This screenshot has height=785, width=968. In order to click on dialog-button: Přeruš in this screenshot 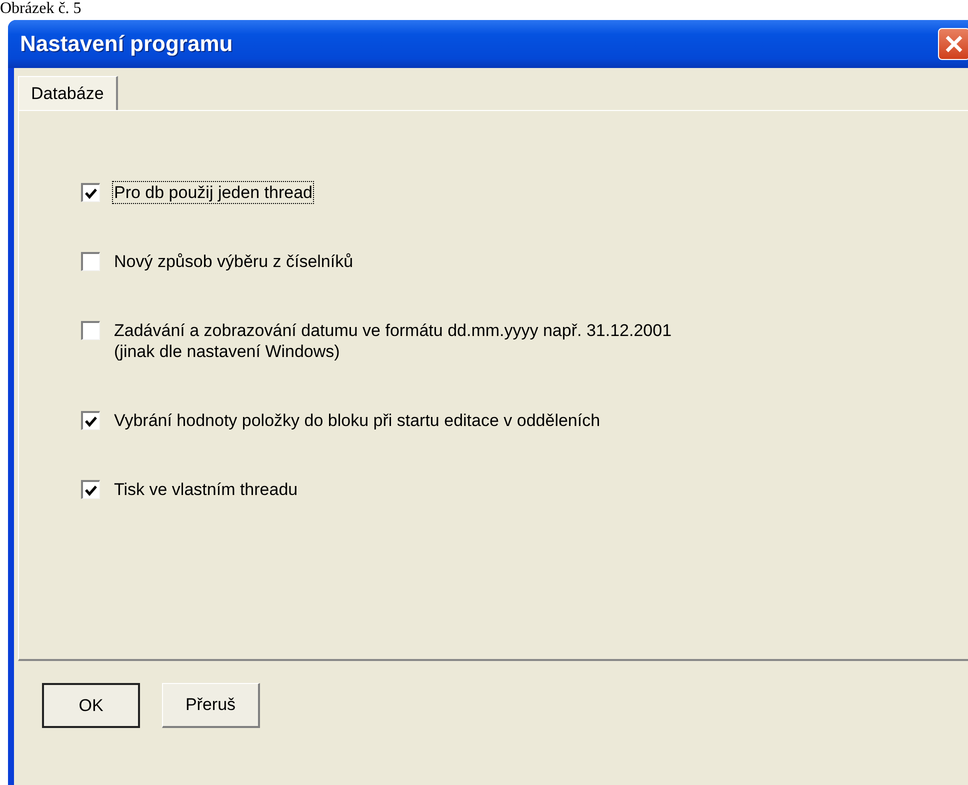, I will do `click(211, 705)`.